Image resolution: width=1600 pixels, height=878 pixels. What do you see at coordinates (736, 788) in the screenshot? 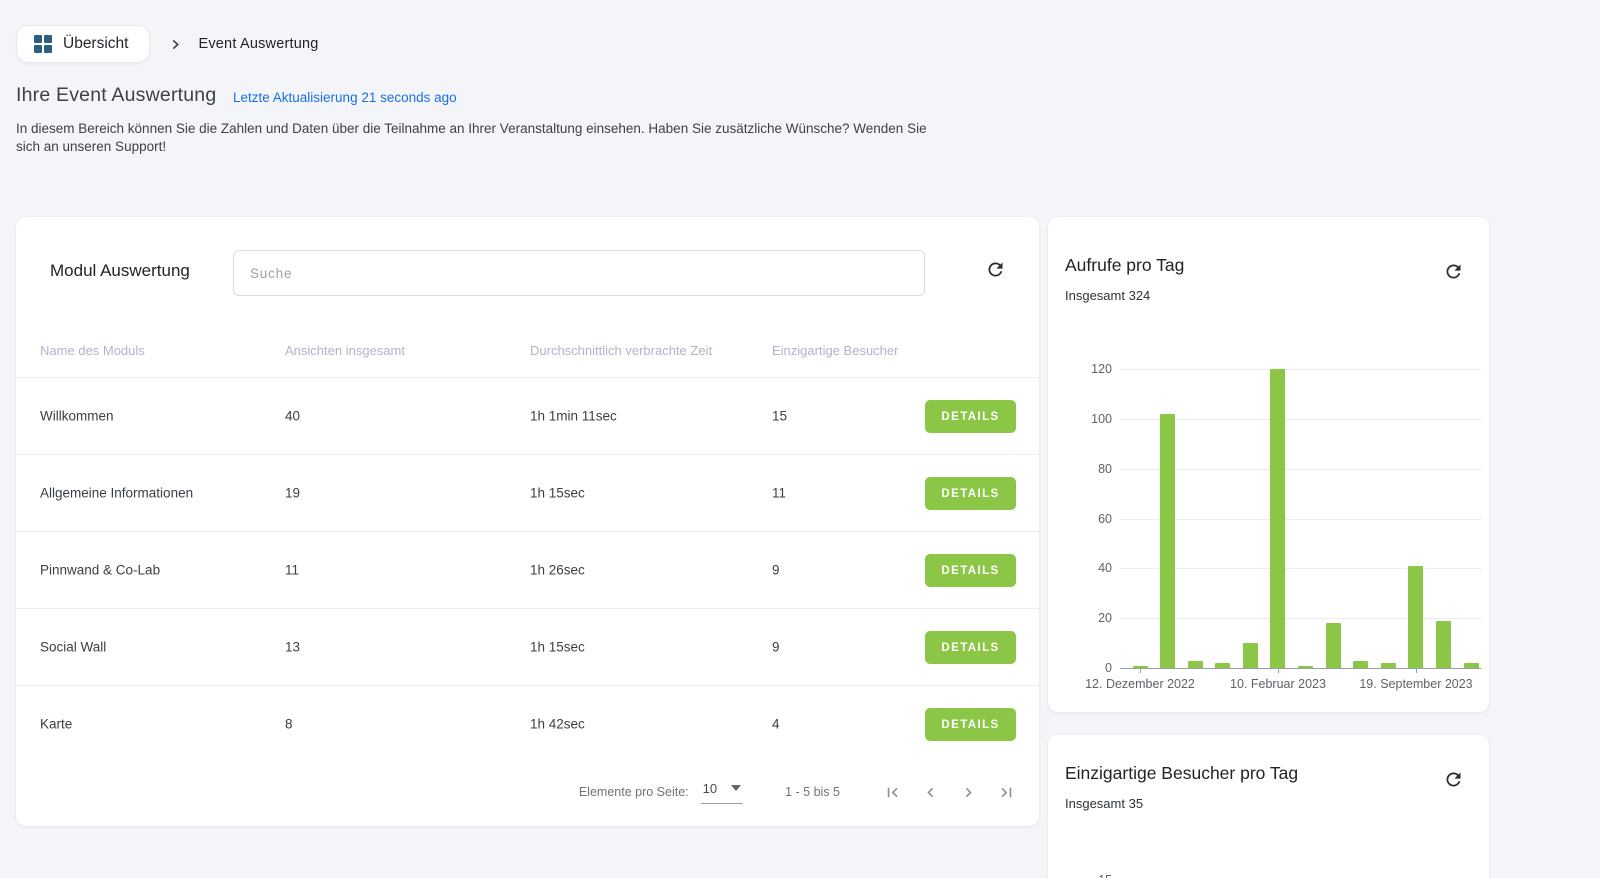
I see `caret-down-icon` at bounding box center [736, 788].